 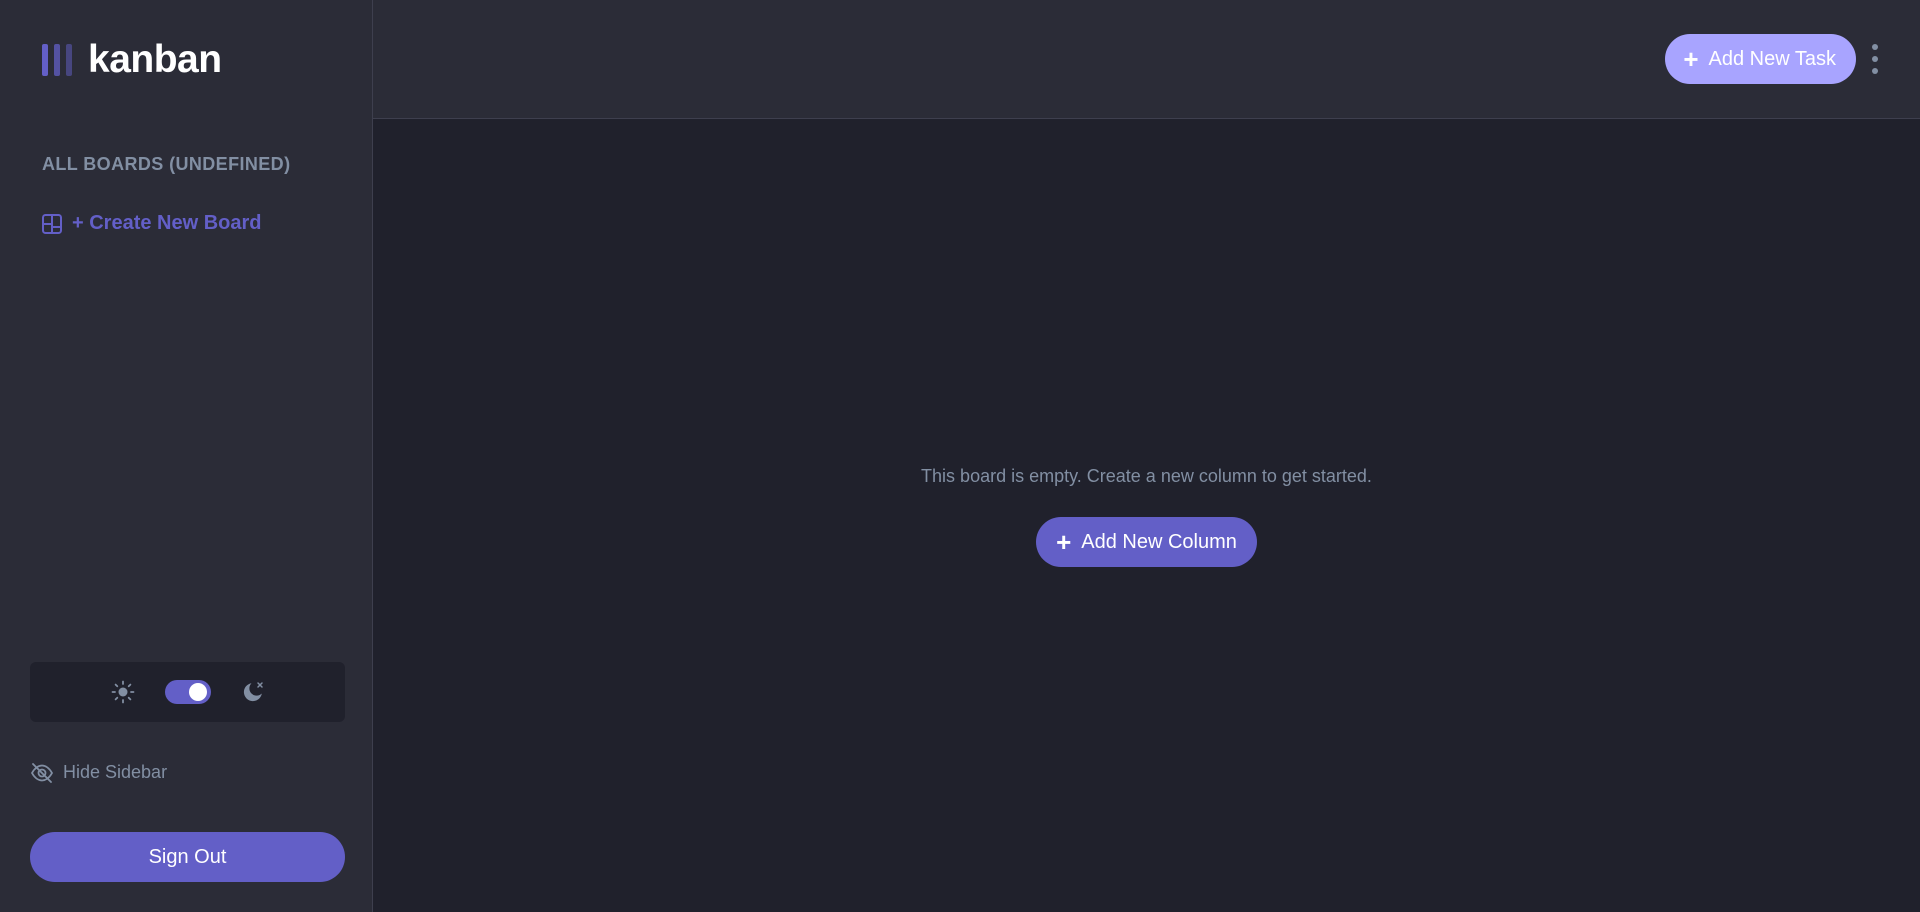 I want to click on sun-icon, so click(x=122, y=692).